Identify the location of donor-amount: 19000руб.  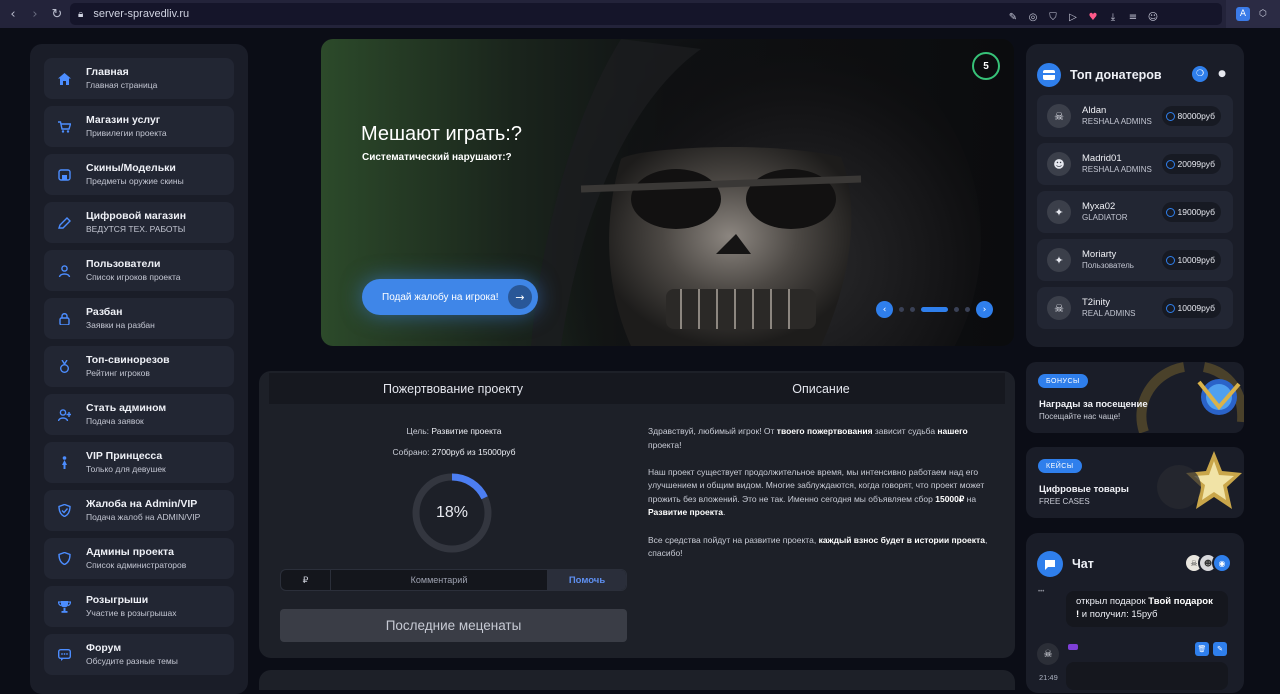
(1191, 212).